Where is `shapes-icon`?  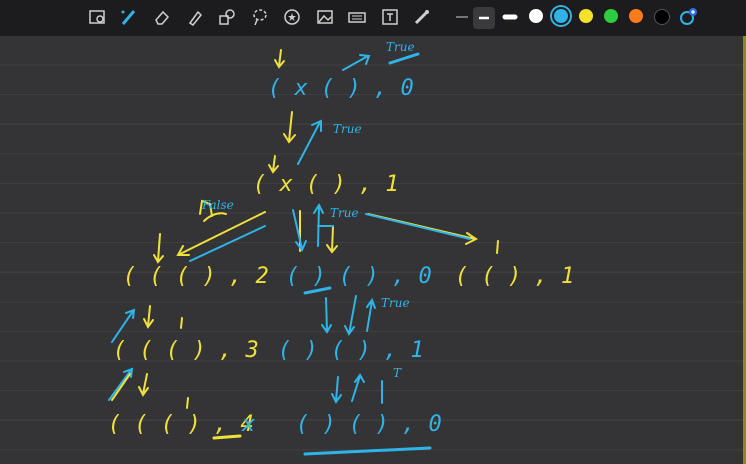 shapes-icon is located at coordinates (227, 17).